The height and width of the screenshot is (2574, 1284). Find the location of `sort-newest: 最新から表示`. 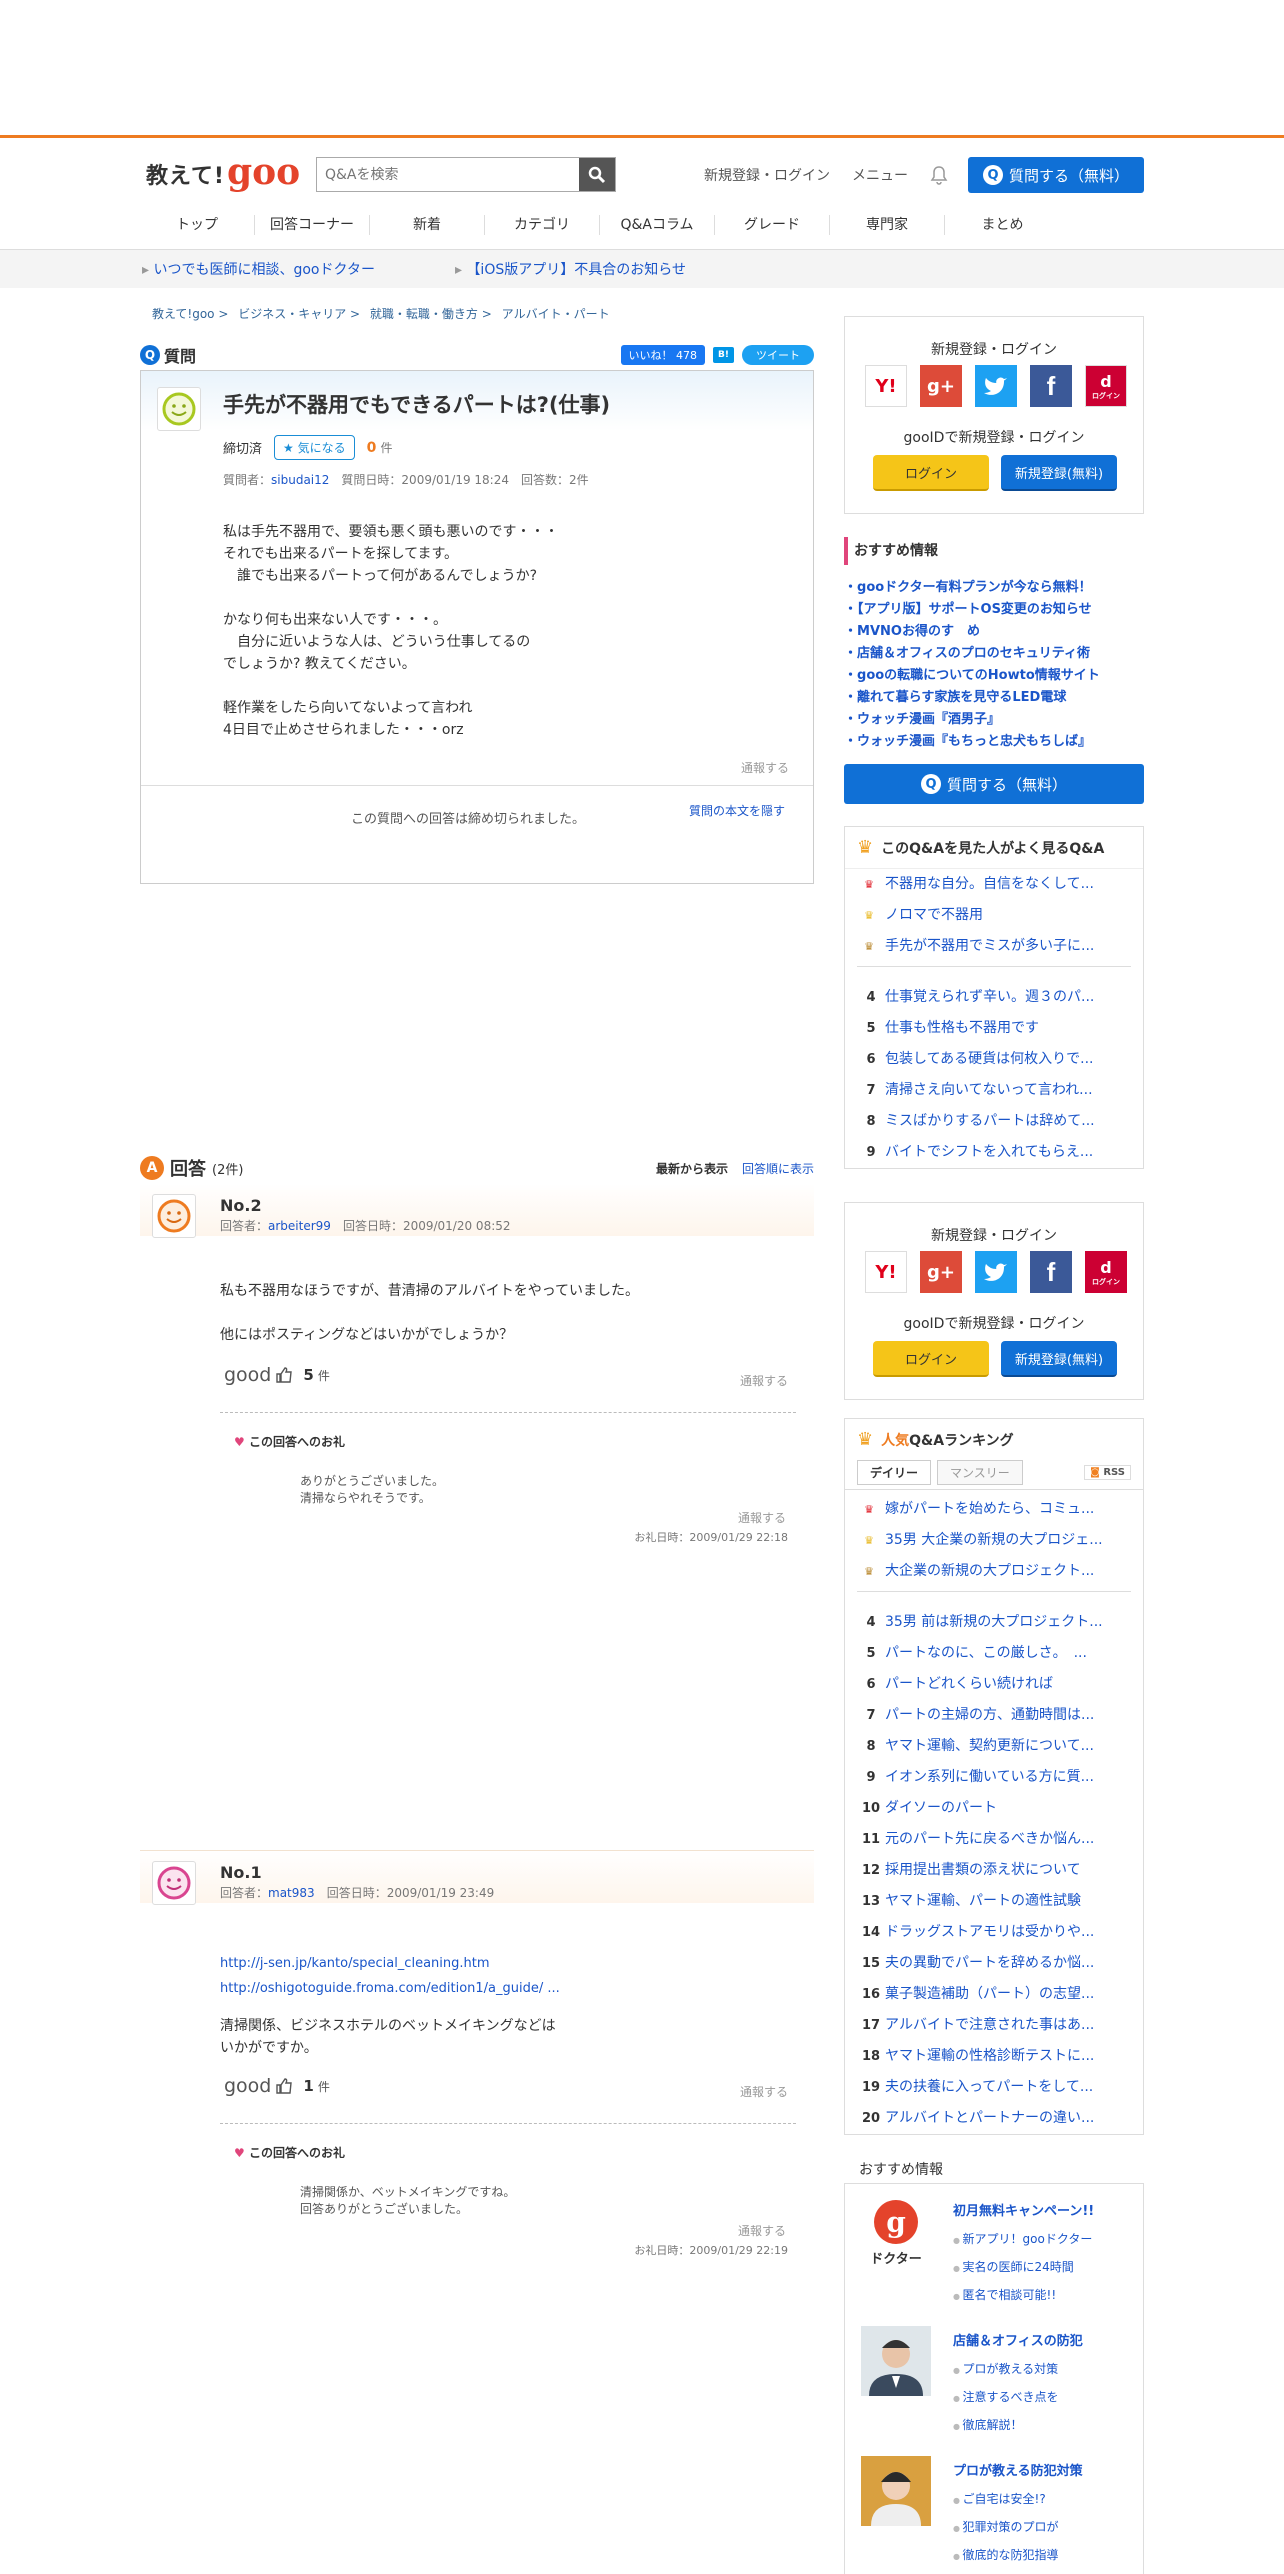

sort-newest: 最新から表示 is located at coordinates (692, 1168).